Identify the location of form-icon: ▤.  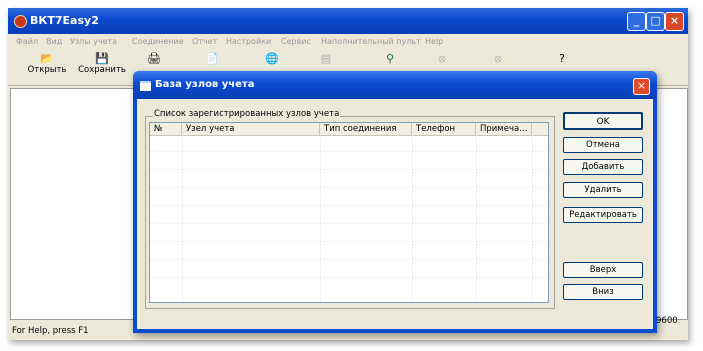
(326, 58).